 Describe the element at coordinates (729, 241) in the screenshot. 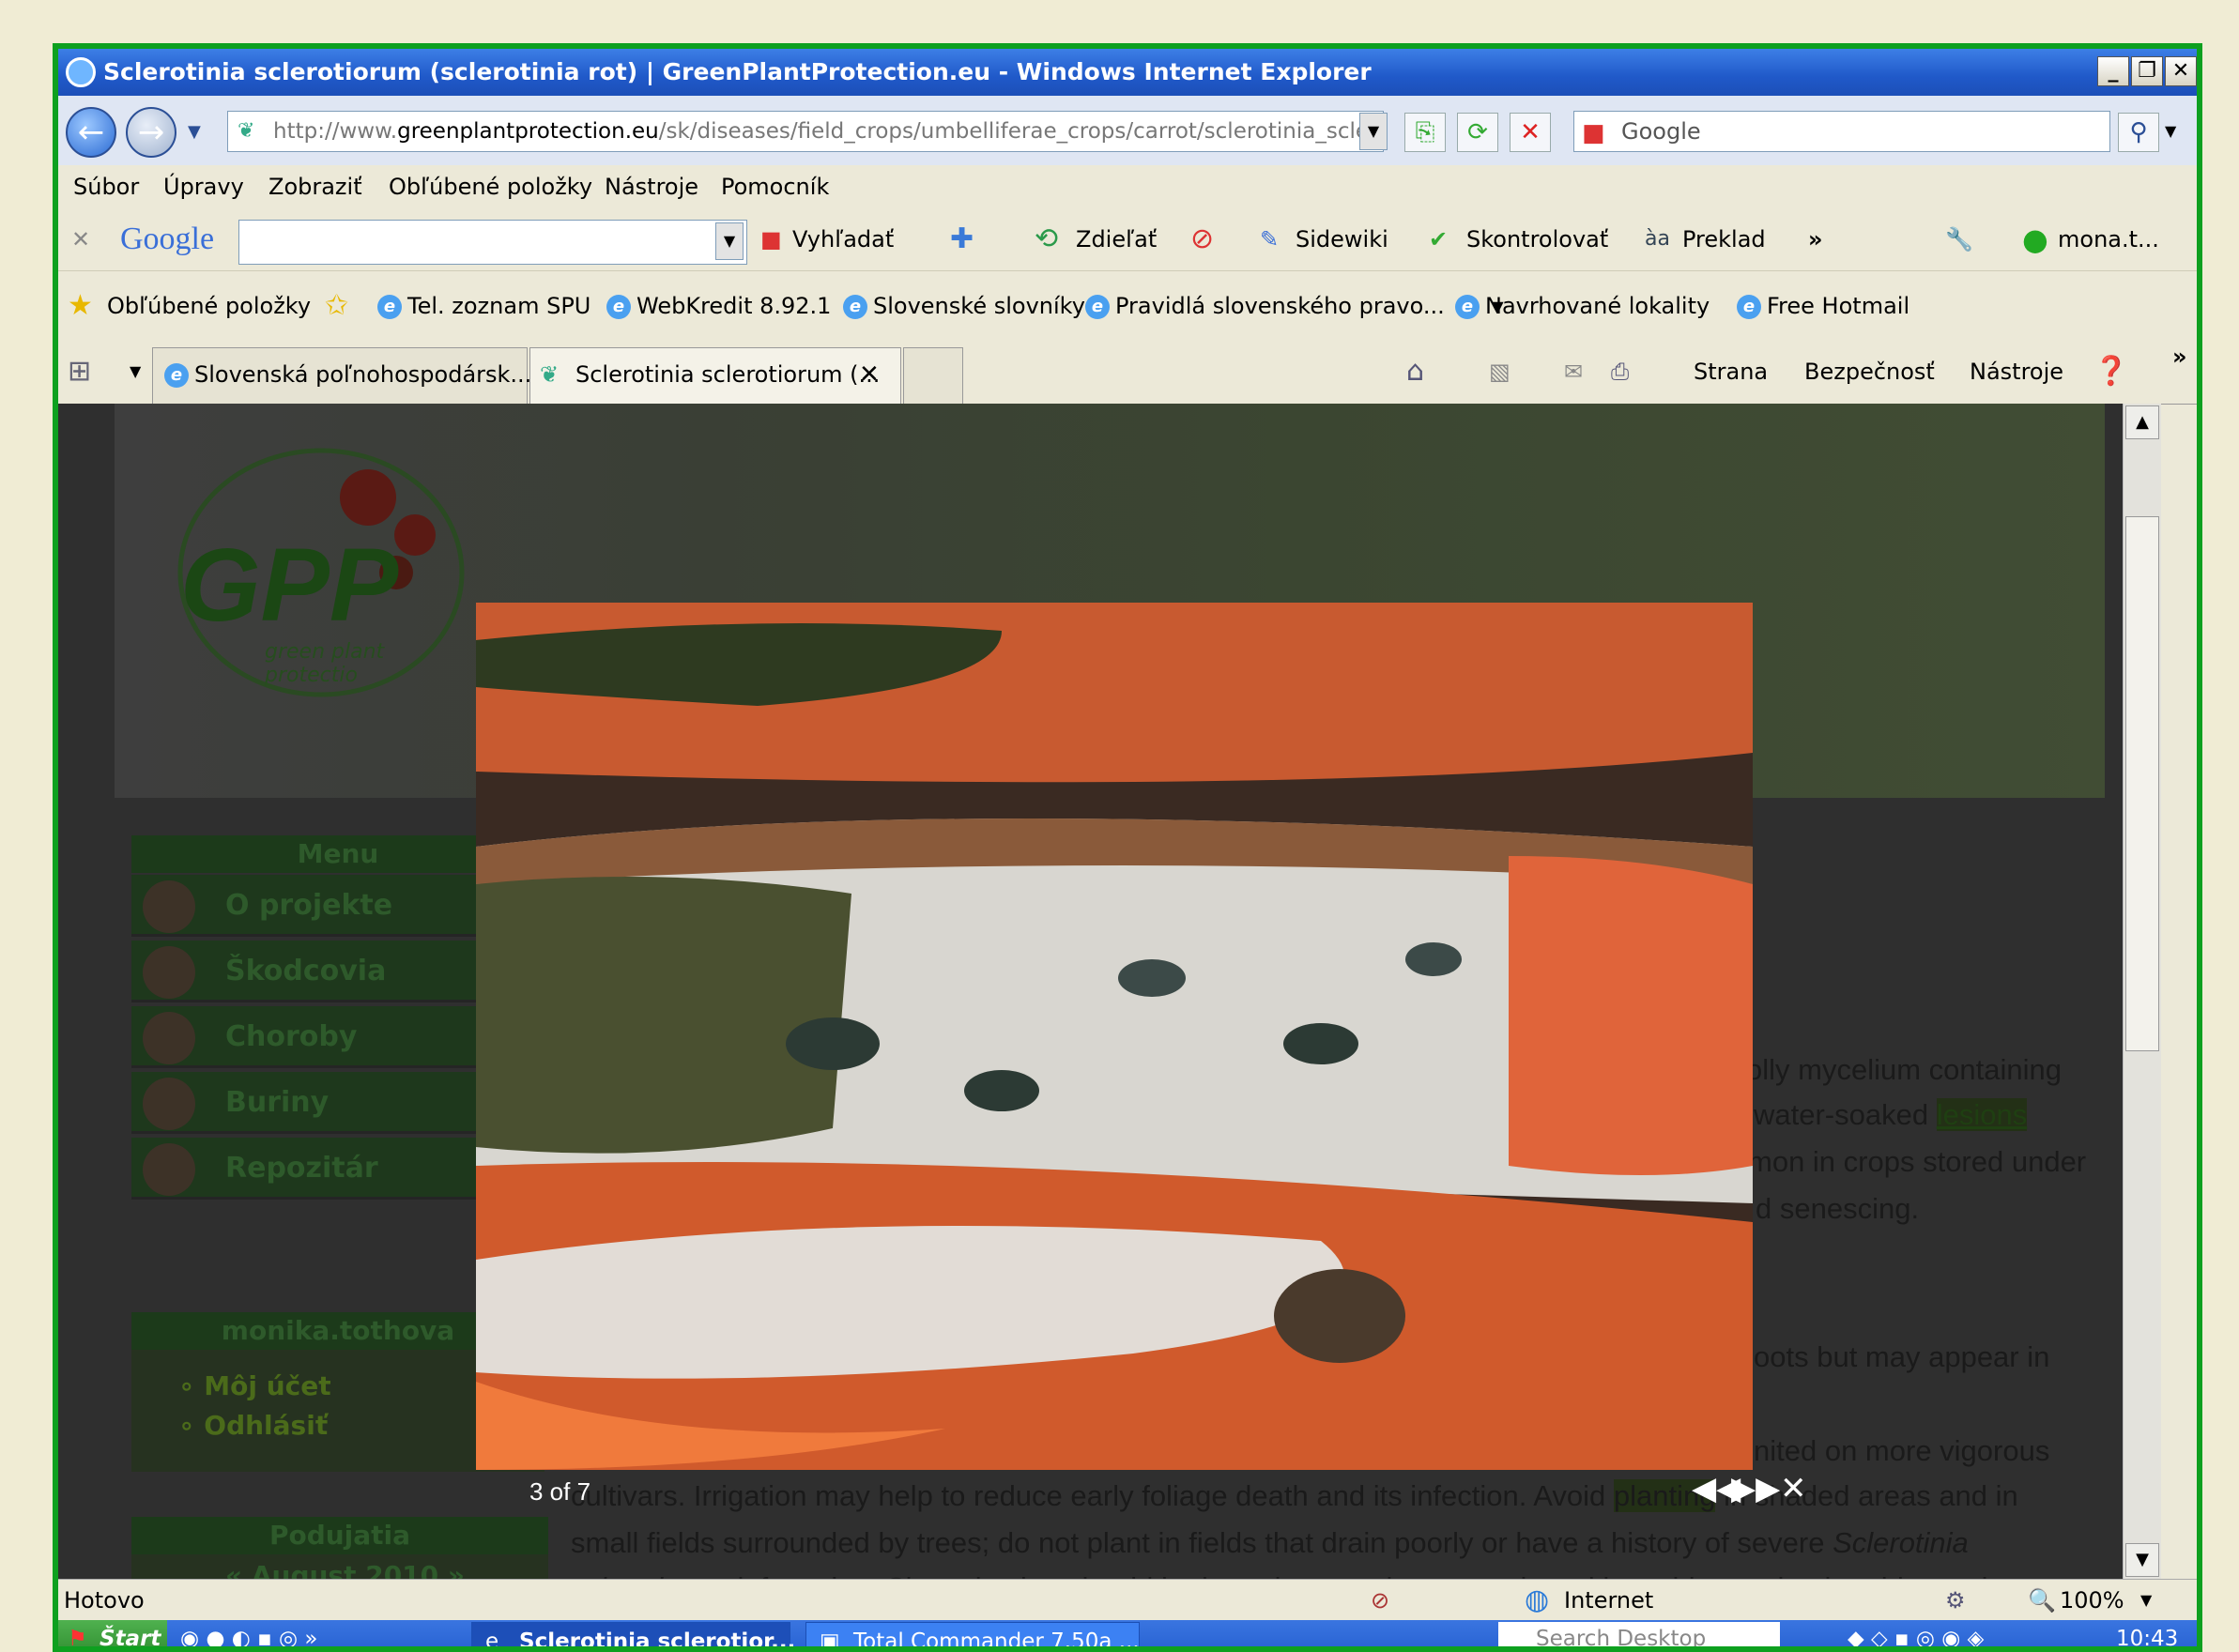

I see `google-search-history-dropdown: ▼` at that location.